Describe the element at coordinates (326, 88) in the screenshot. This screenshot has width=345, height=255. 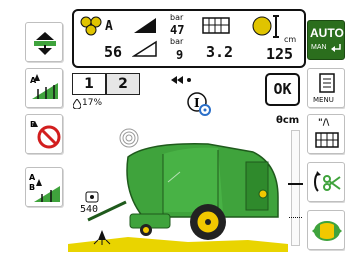
I see `menu-button: MENU` at that location.